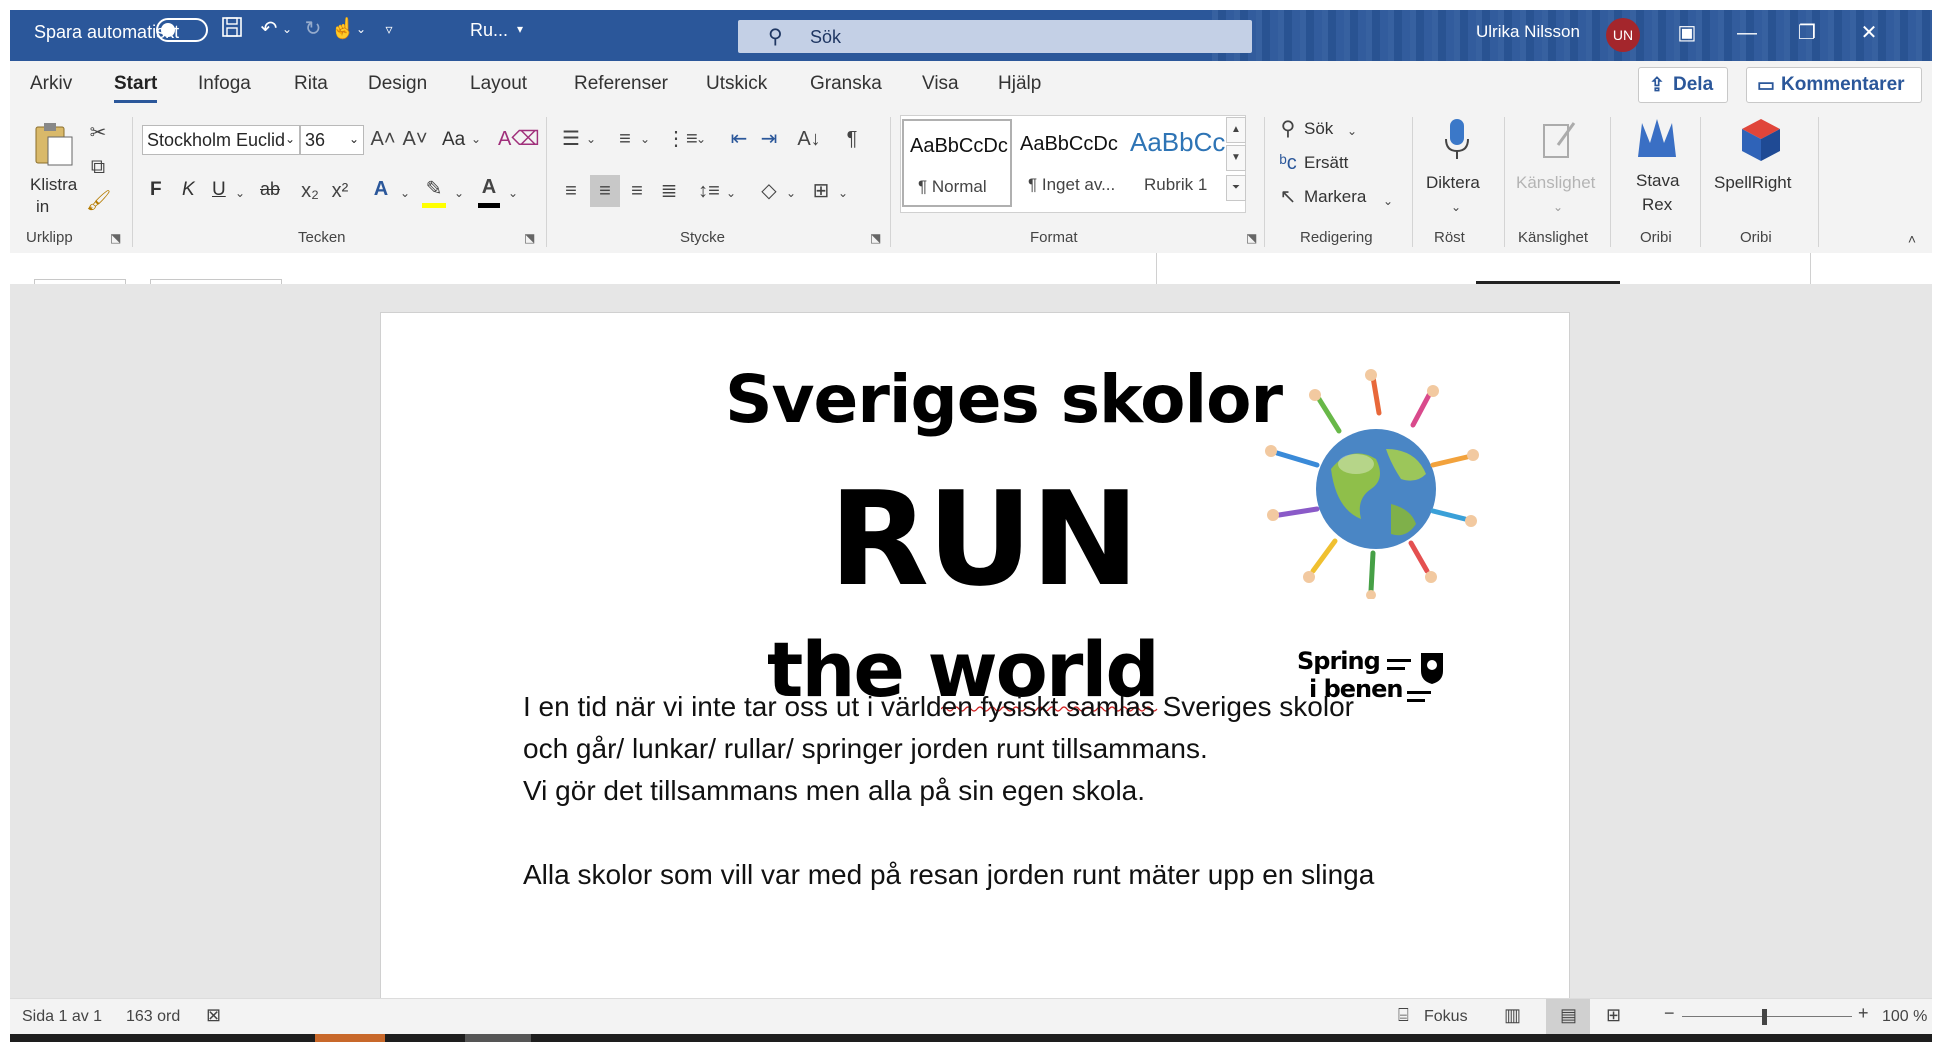 The height and width of the screenshot is (1042, 1942). I want to click on share-button: ⇪ Dela, so click(1683, 85).